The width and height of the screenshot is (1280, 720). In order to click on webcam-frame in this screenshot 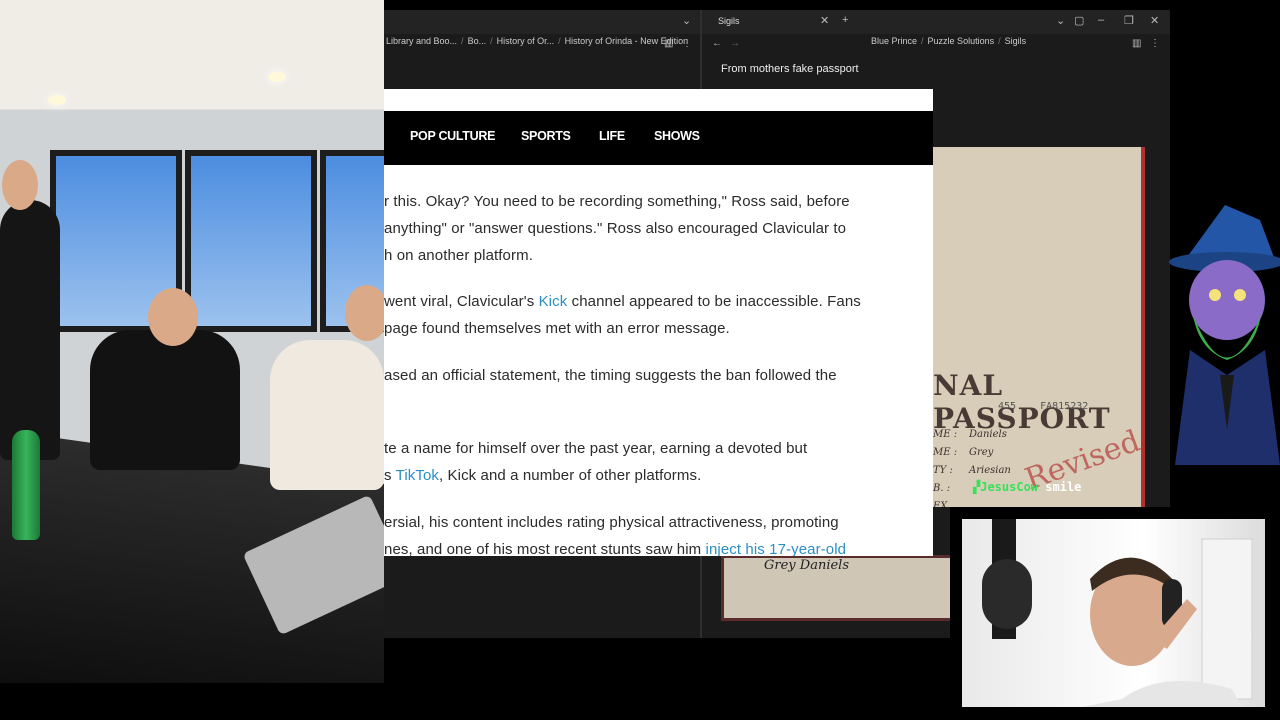, I will do `click(1115, 613)`.